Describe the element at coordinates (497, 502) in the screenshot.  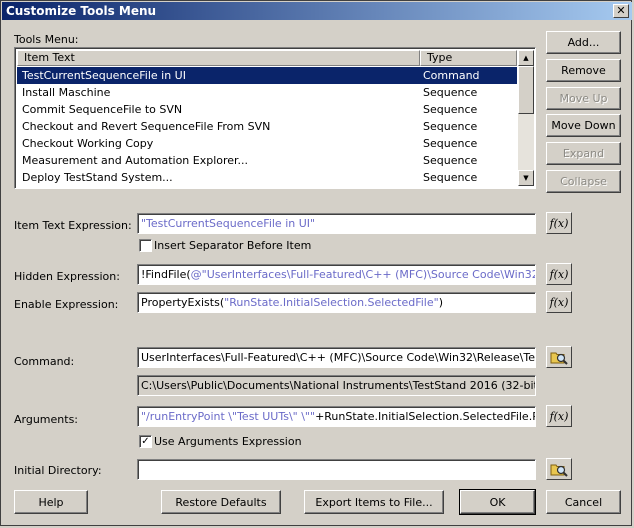
I see `ok-button: OK` at that location.